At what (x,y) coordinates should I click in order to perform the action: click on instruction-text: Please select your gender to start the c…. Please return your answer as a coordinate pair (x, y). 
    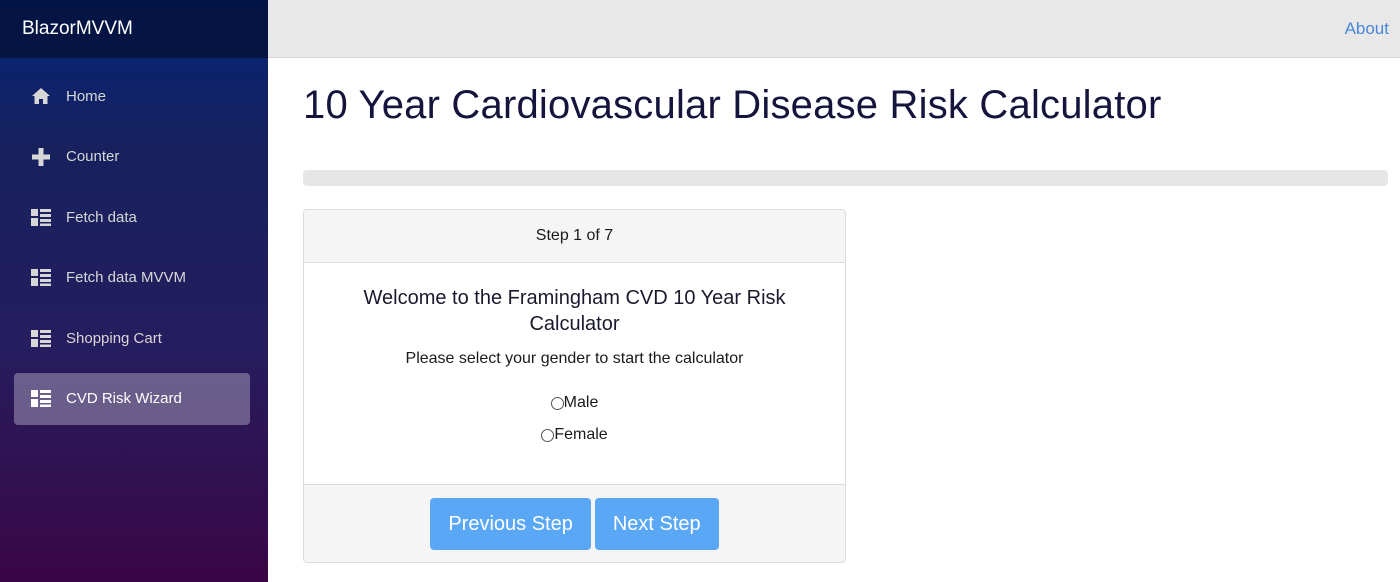
    Looking at the image, I should click on (574, 358).